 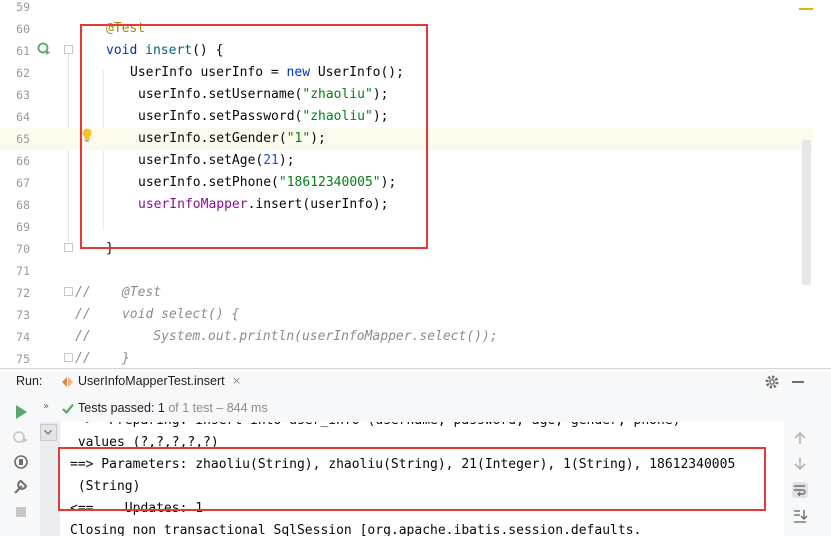 I want to click on line-number: 68, so click(x=23, y=205).